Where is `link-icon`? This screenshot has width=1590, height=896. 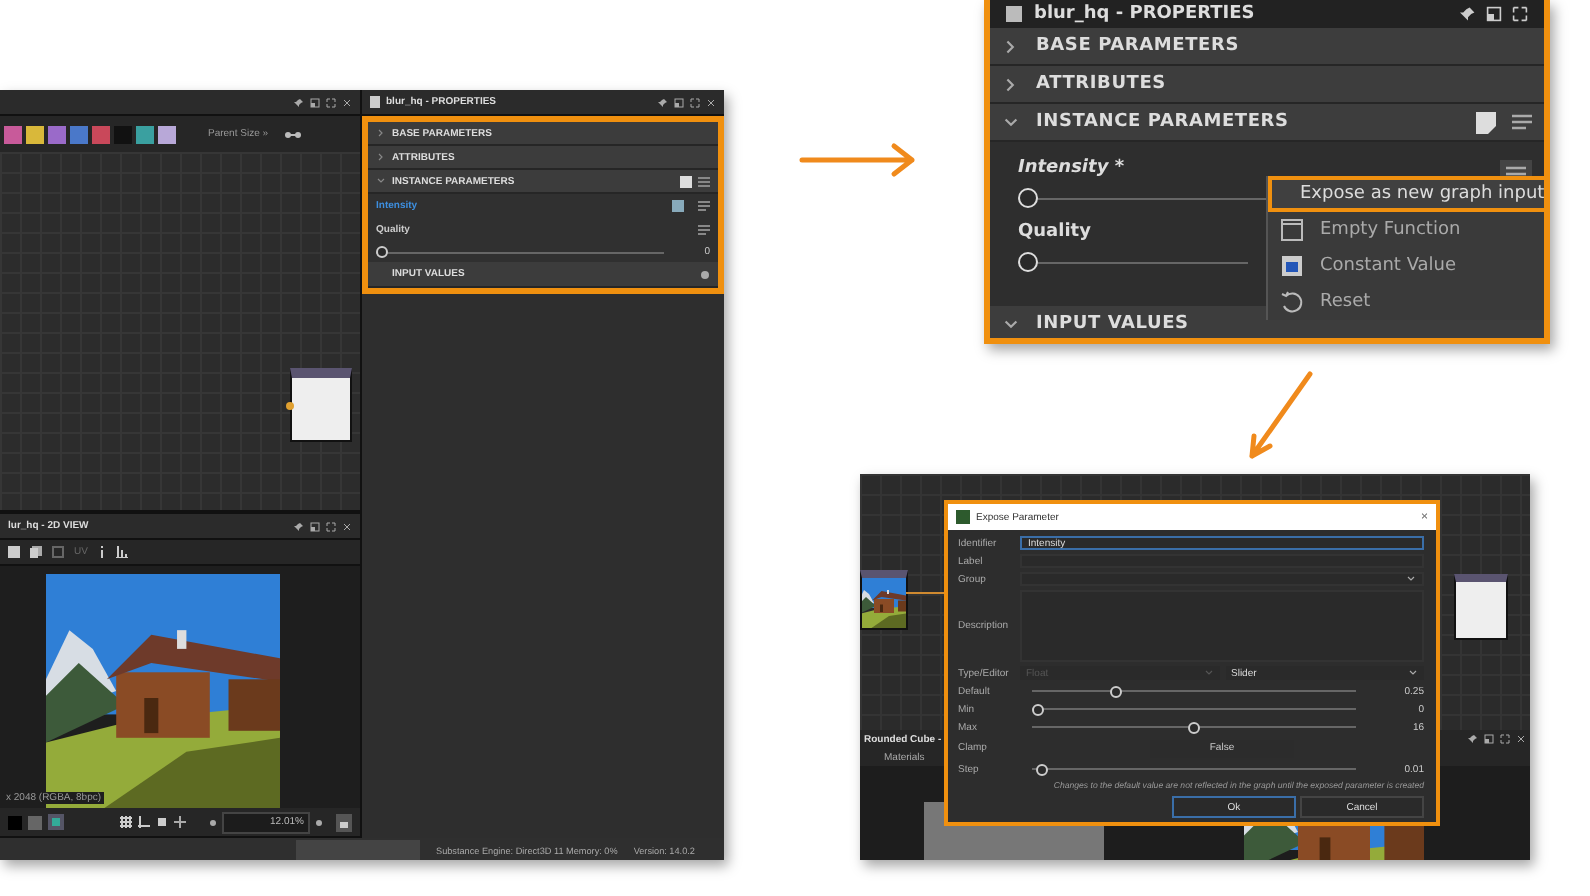 link-icon is located at coordinates (293, 134).